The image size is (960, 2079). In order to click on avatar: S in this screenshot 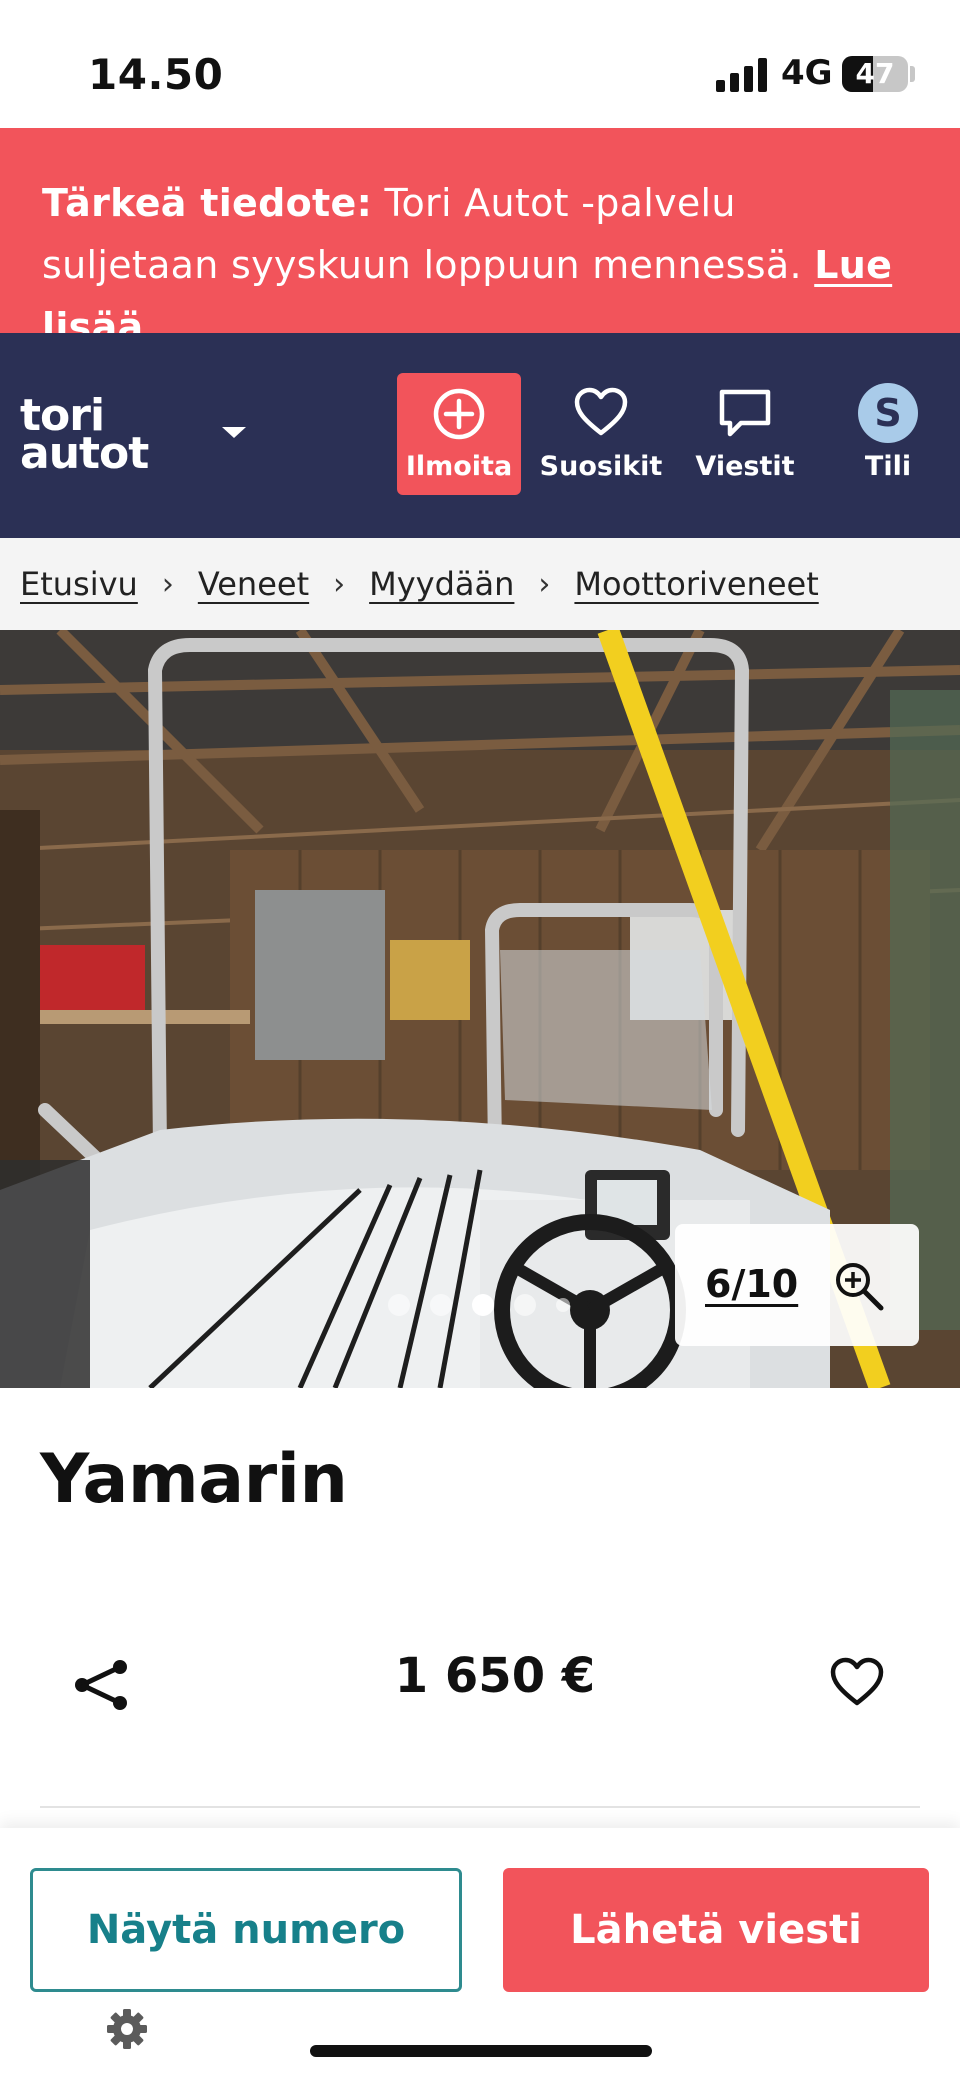, I will do `click(888, 413)`.